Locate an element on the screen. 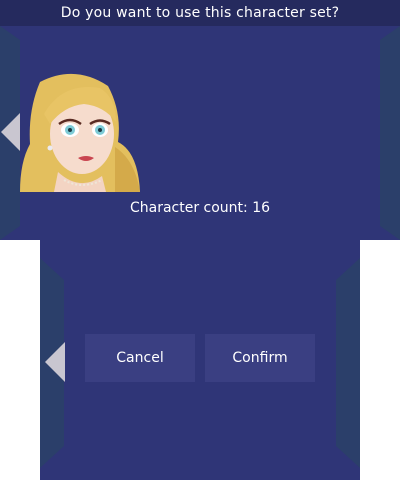 The height and width of the screenshot is (480, 400). character-portrait is located at coordinates (80, 132).